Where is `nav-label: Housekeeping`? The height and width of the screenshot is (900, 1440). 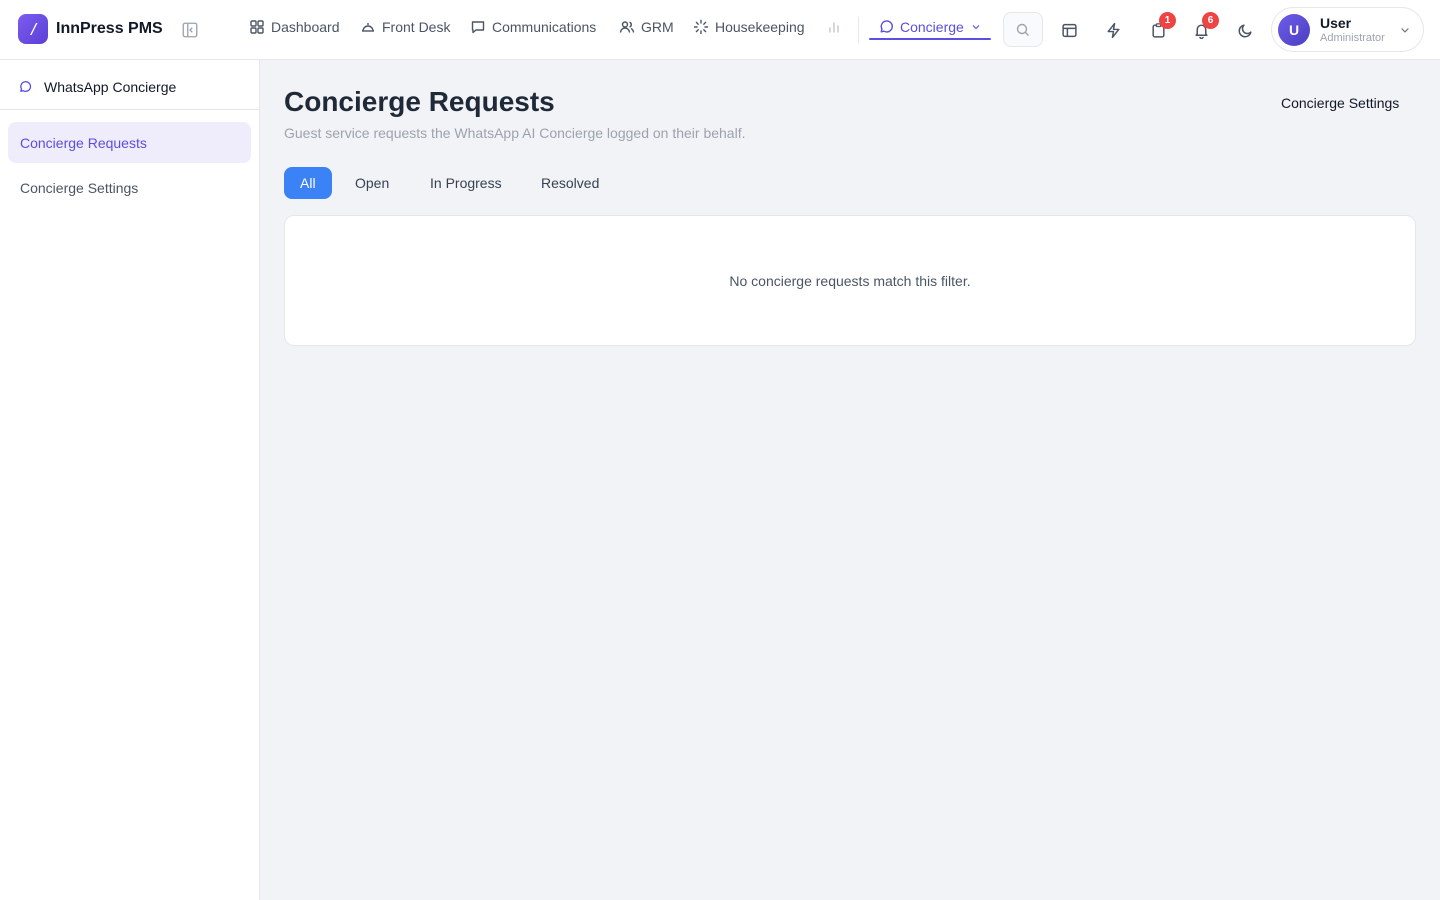 nav-label: Housekeeping is located at coordinates (760, 27).